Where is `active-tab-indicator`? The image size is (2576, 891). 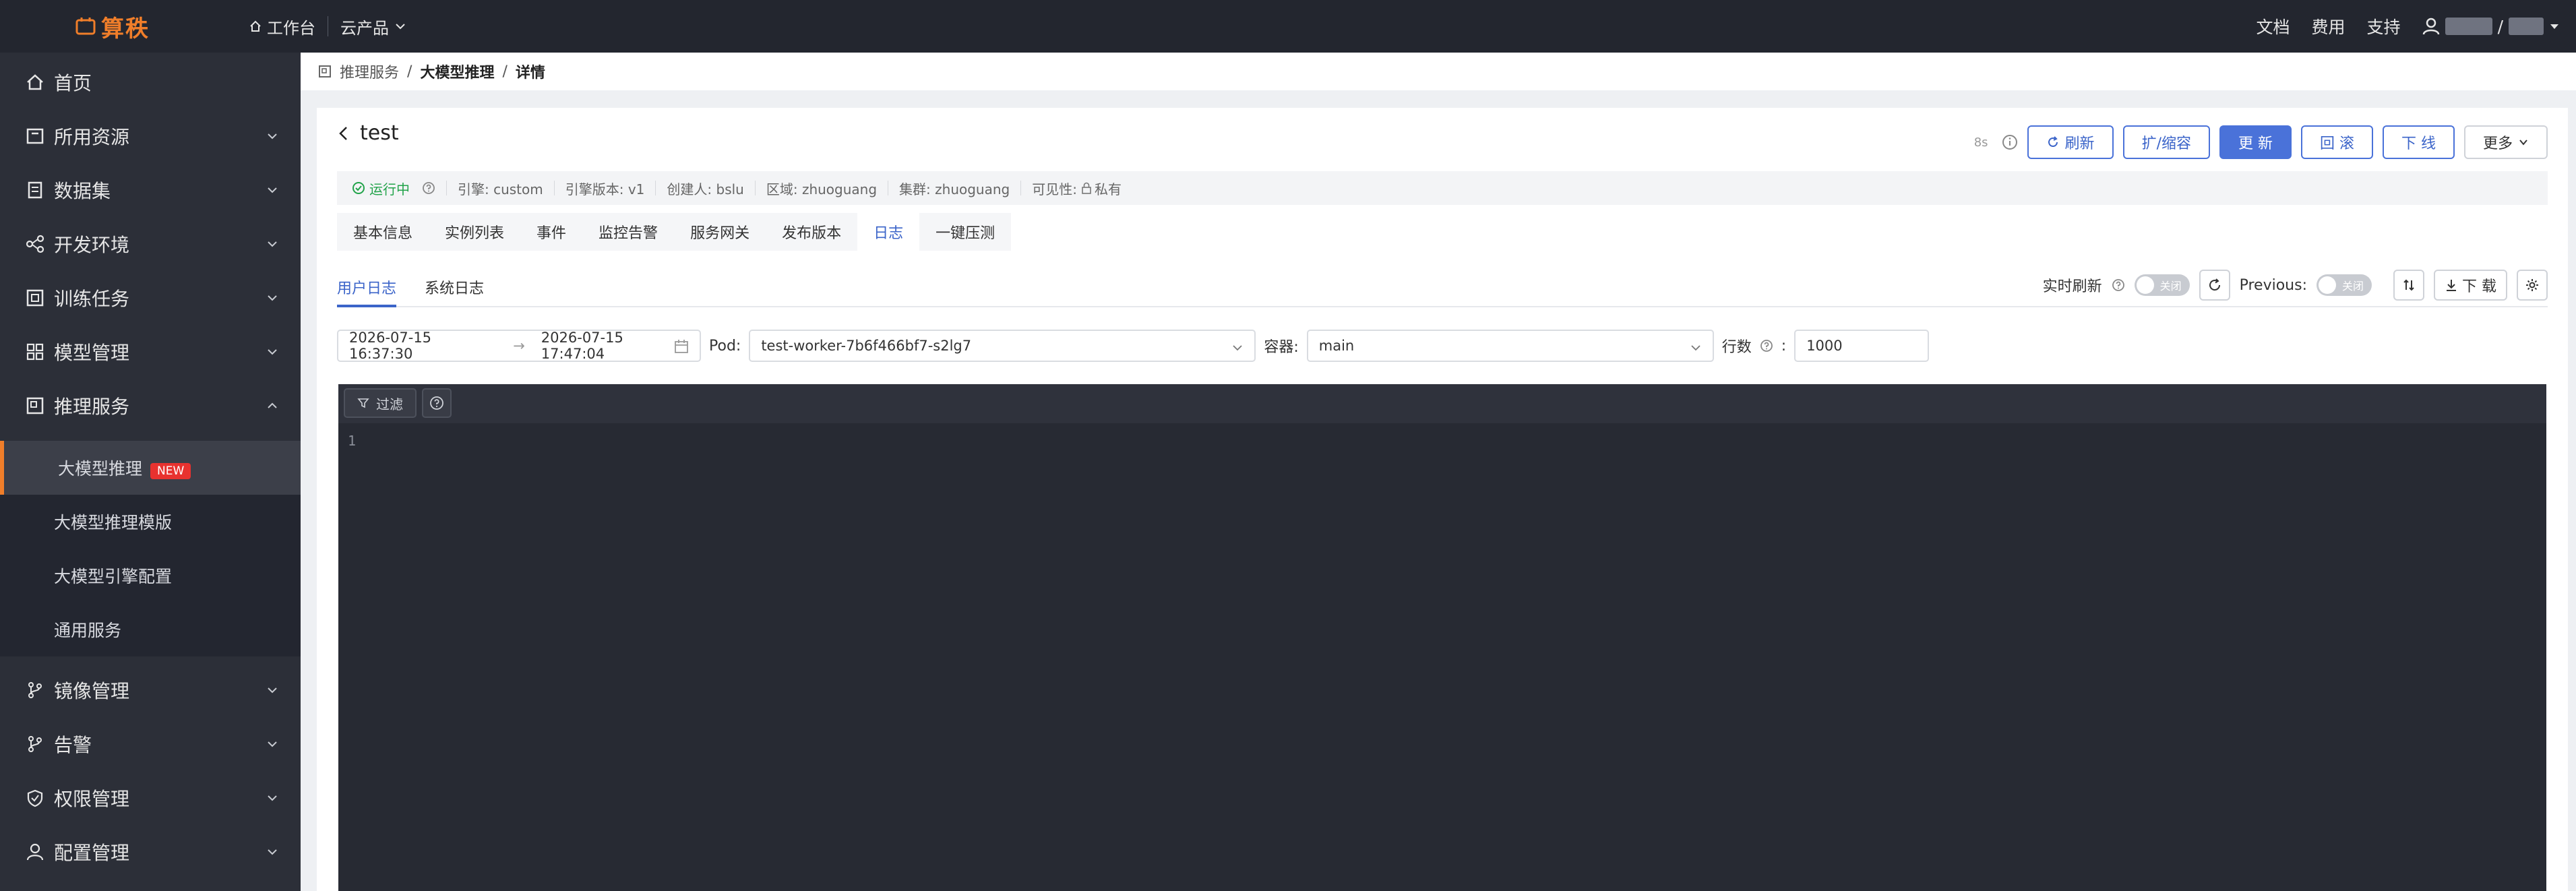 active-tab-indicator is located at coordinates (366, 306).